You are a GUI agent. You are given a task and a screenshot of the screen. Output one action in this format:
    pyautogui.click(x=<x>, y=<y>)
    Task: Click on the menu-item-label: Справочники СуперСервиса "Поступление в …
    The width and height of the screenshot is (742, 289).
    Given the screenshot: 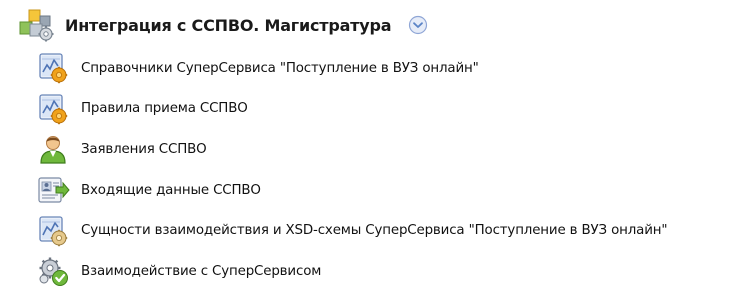 What is the action you would take?
    pyautogui.click(x=280, y=68)
    